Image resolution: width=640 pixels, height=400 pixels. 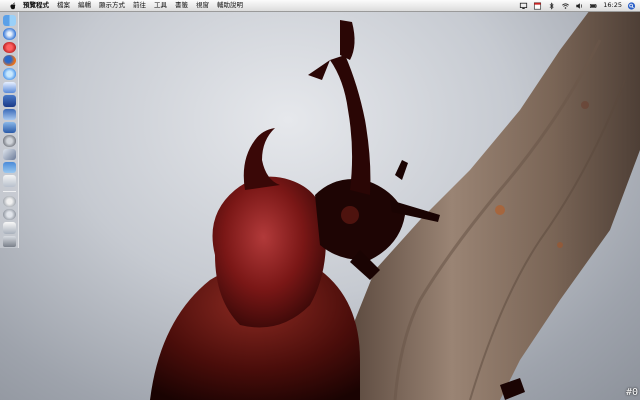 I want to click on bluetooth-icon, so click(x=551, y=5).